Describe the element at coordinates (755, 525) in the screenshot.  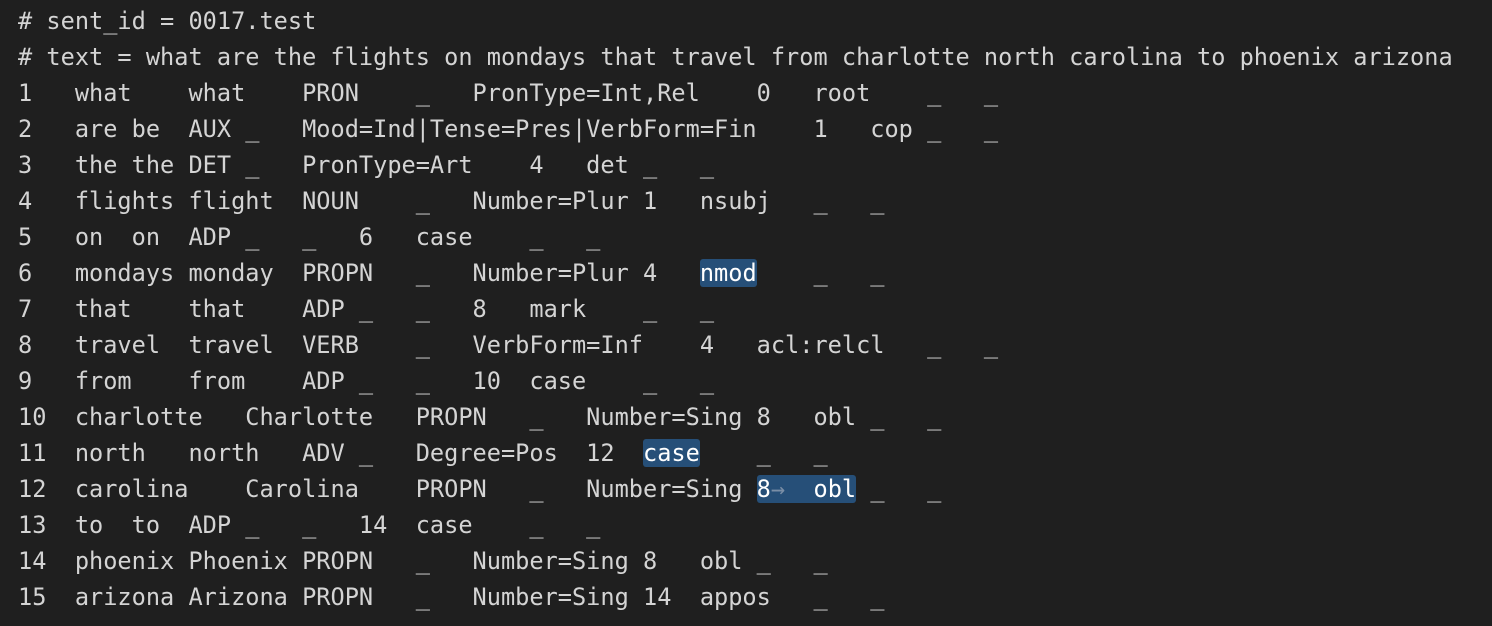
I see `token-line-13: 13 to to ADP _ _ 14 case _ _` at that location.